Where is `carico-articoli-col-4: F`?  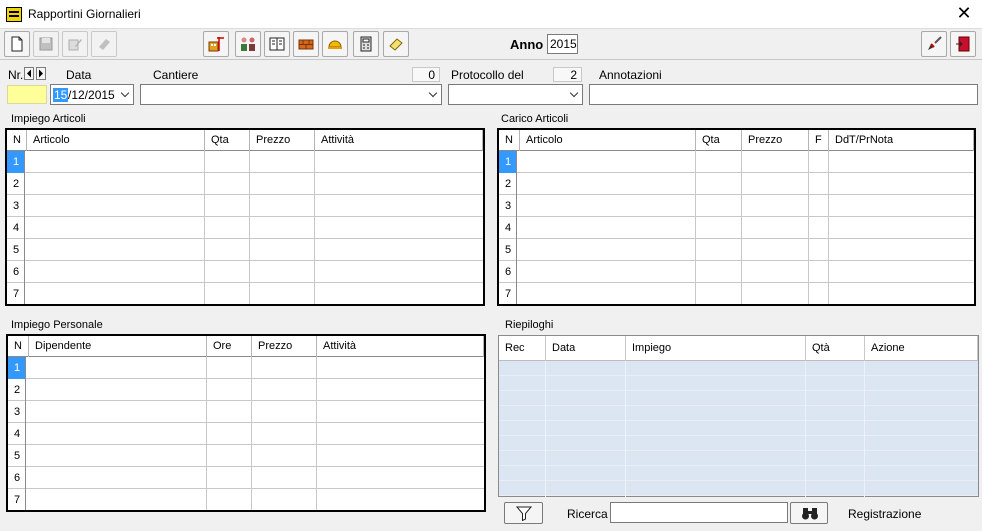 carico-articoli-col-4: F is located at coordinates (819, 140).